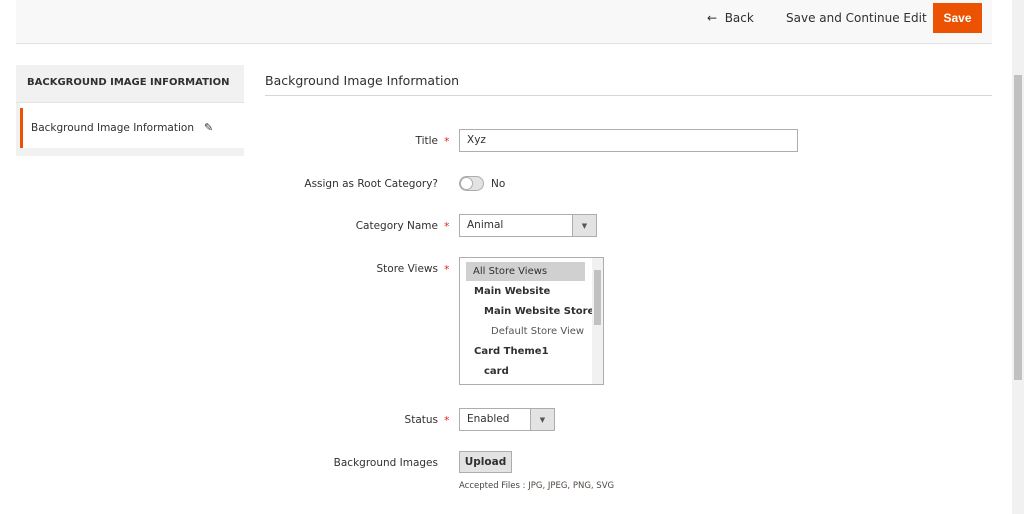 The width and height of the screenshot is (1024, 514). What do you see at coordinates (130, 84) in the screenshot?
I see `sidebar-heading: BACKGROUND IMAGE INFORMATION` at bounding box center [130, 84].